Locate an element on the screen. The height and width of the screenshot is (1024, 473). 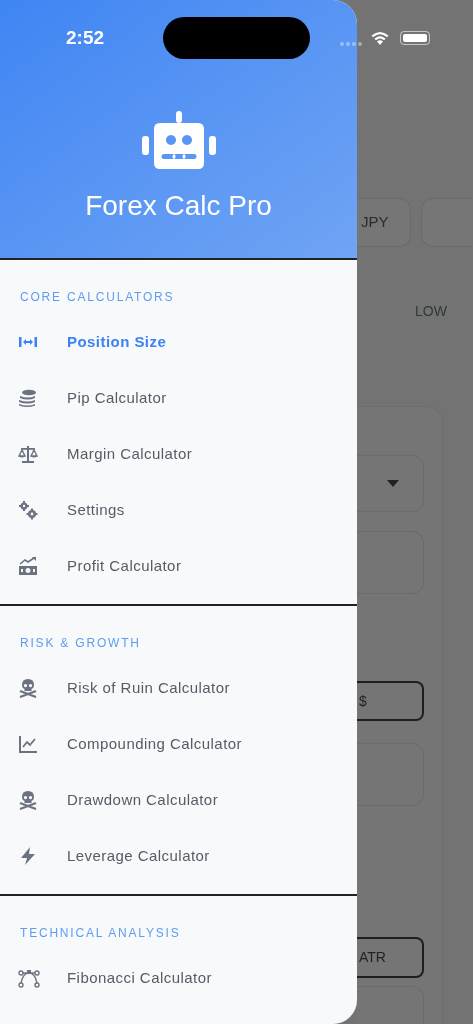
app-title: Forex Calc Pro is located at coordinates (178, 206).